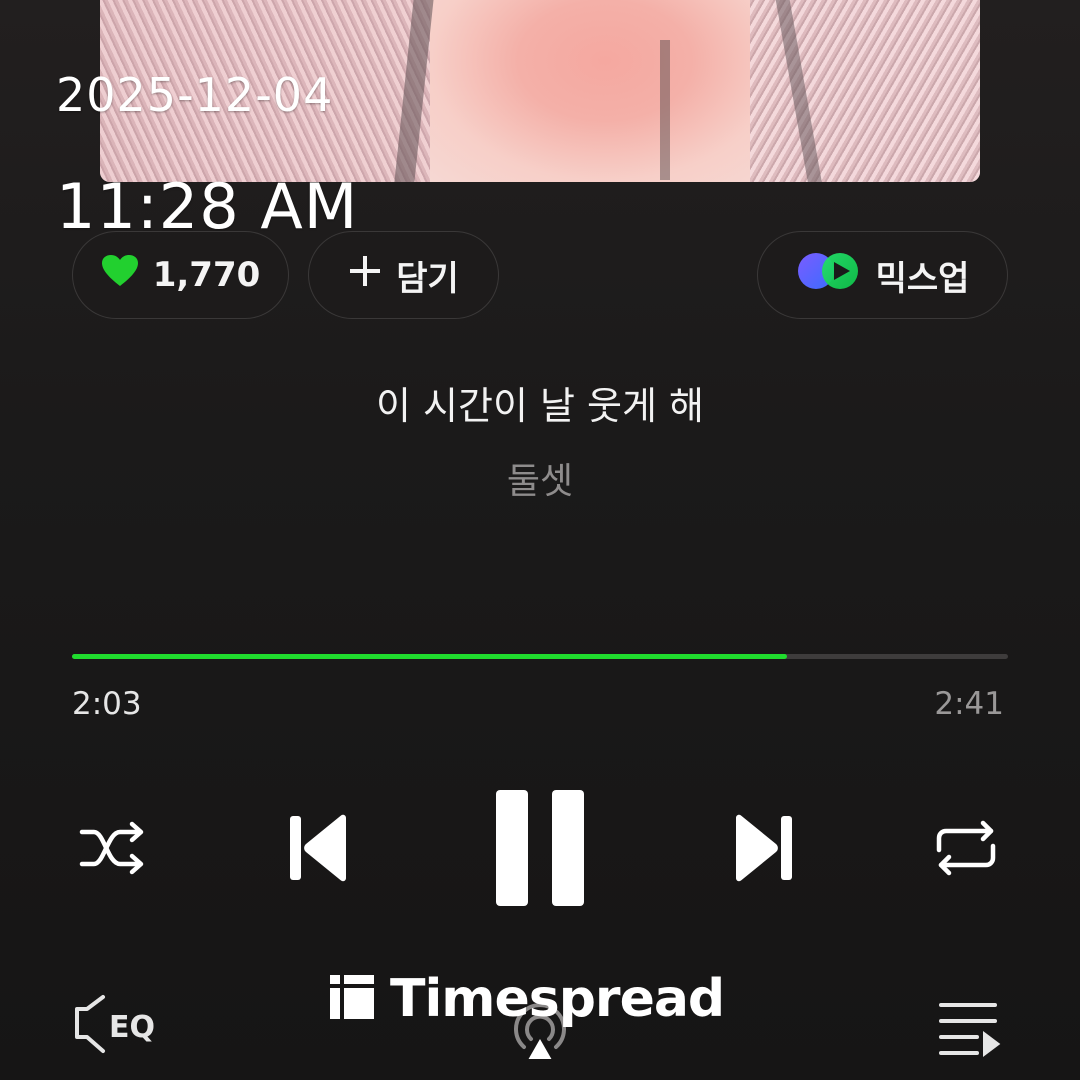 This screenshot has width=1080, height=1080. What do you see at coordinates (120, 275) in the screenshot?
I see `heart-icon` at bounding box center [120, 275].